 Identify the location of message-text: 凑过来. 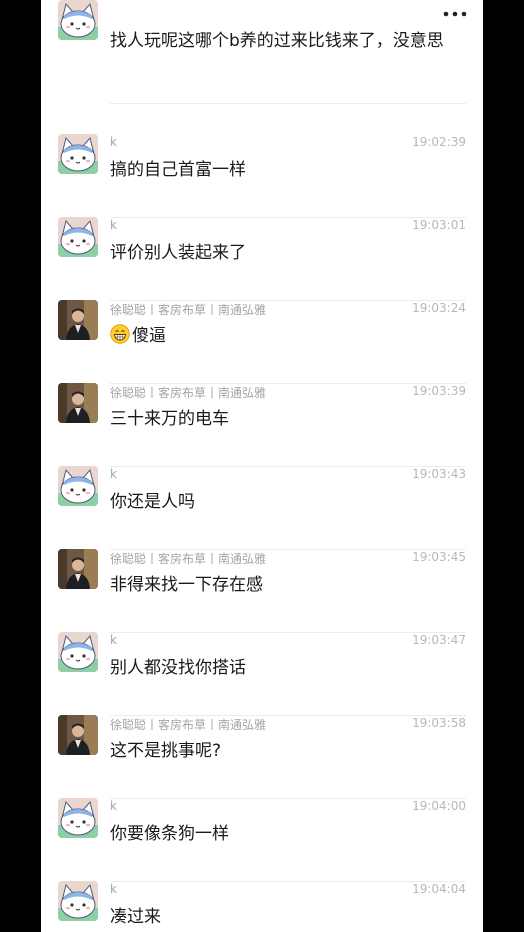
(135, 917).